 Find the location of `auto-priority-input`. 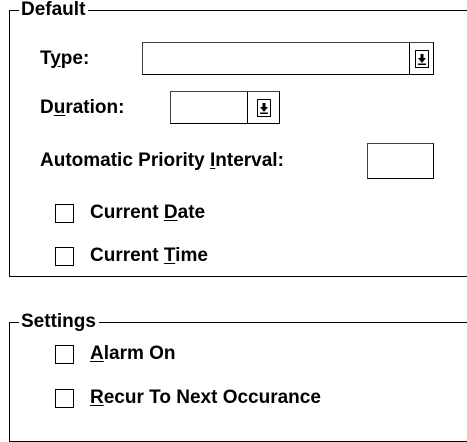

auto-priority-input is located at coordinates (400, 161).